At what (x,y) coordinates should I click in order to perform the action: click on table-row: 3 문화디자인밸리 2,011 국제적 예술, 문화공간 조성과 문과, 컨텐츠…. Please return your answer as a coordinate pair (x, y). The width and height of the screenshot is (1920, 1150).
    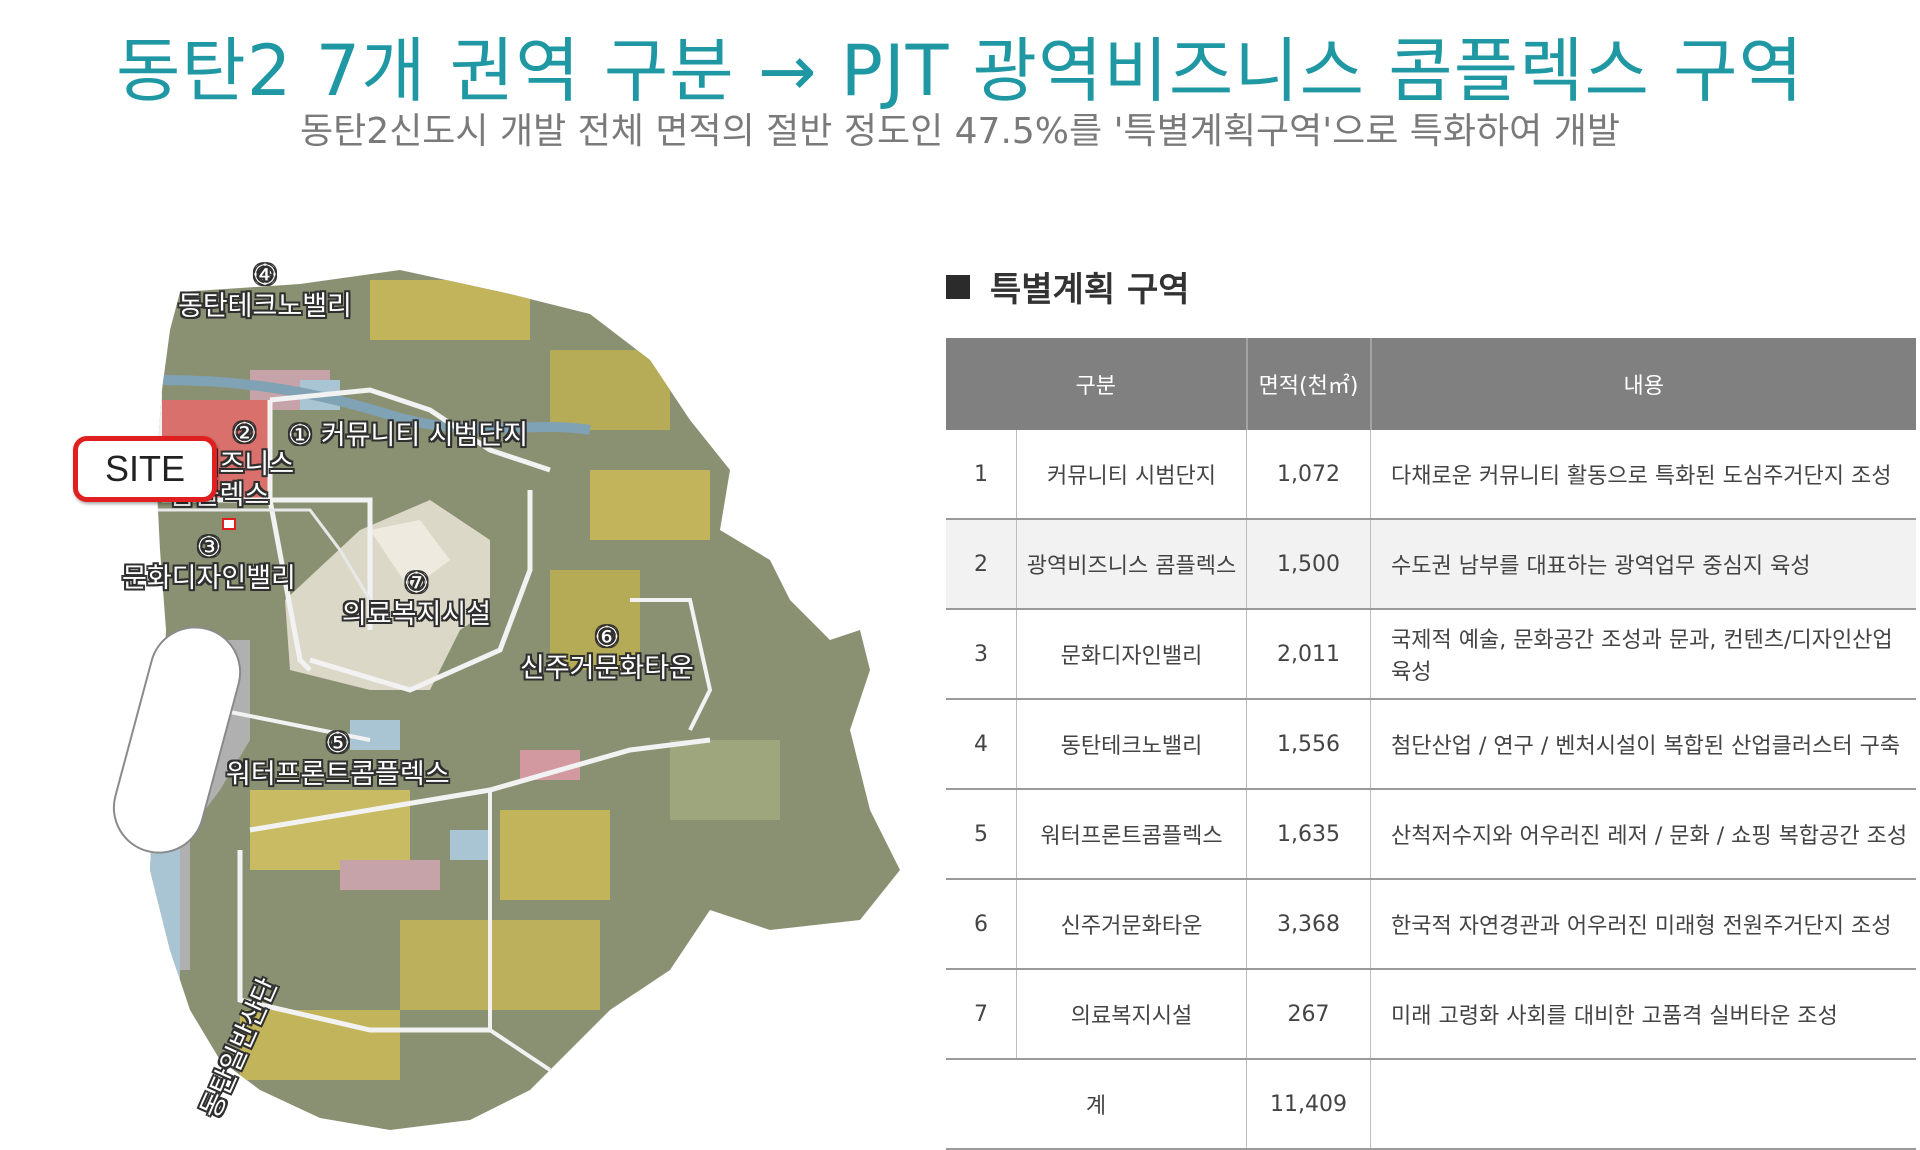
    Looking at the image, I should click on (1431, 654).